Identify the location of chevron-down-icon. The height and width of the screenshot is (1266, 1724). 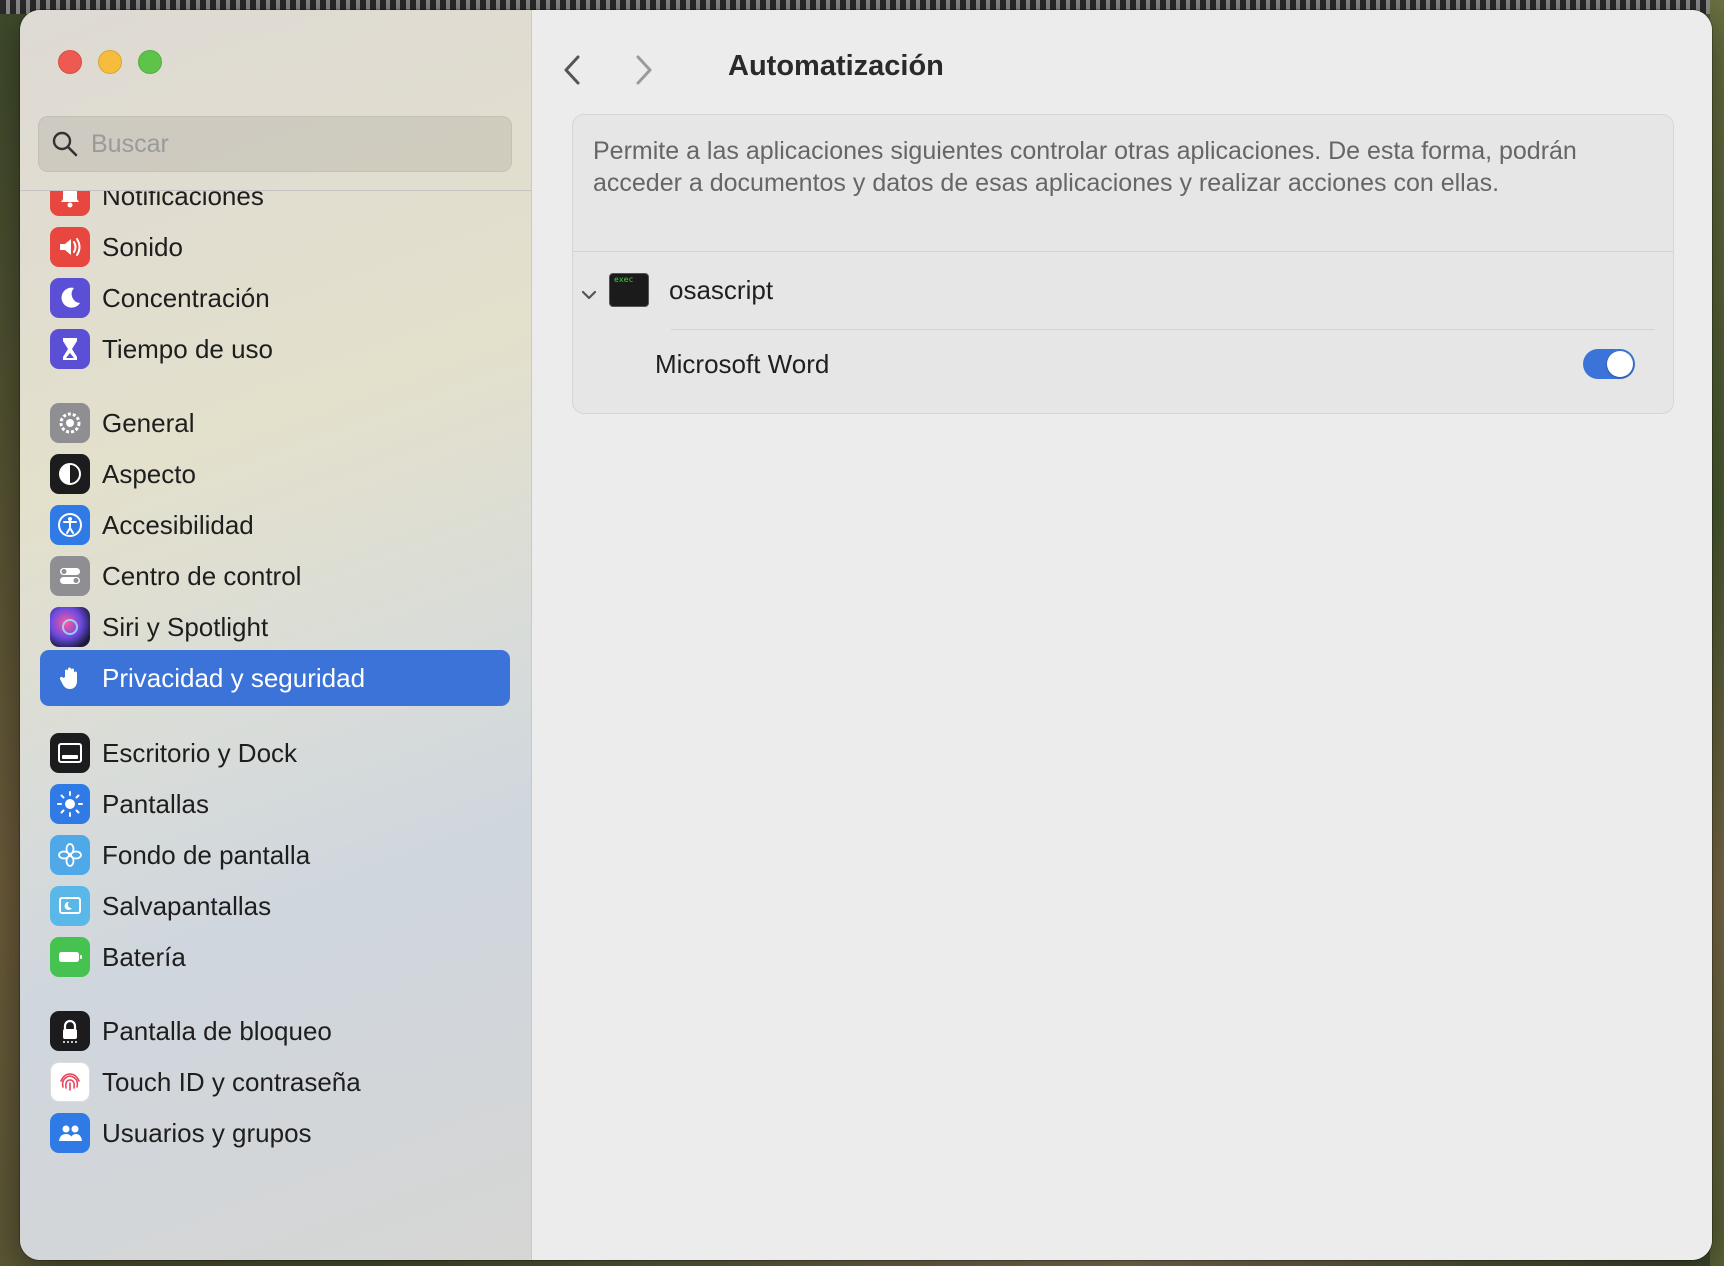
(589, 295).